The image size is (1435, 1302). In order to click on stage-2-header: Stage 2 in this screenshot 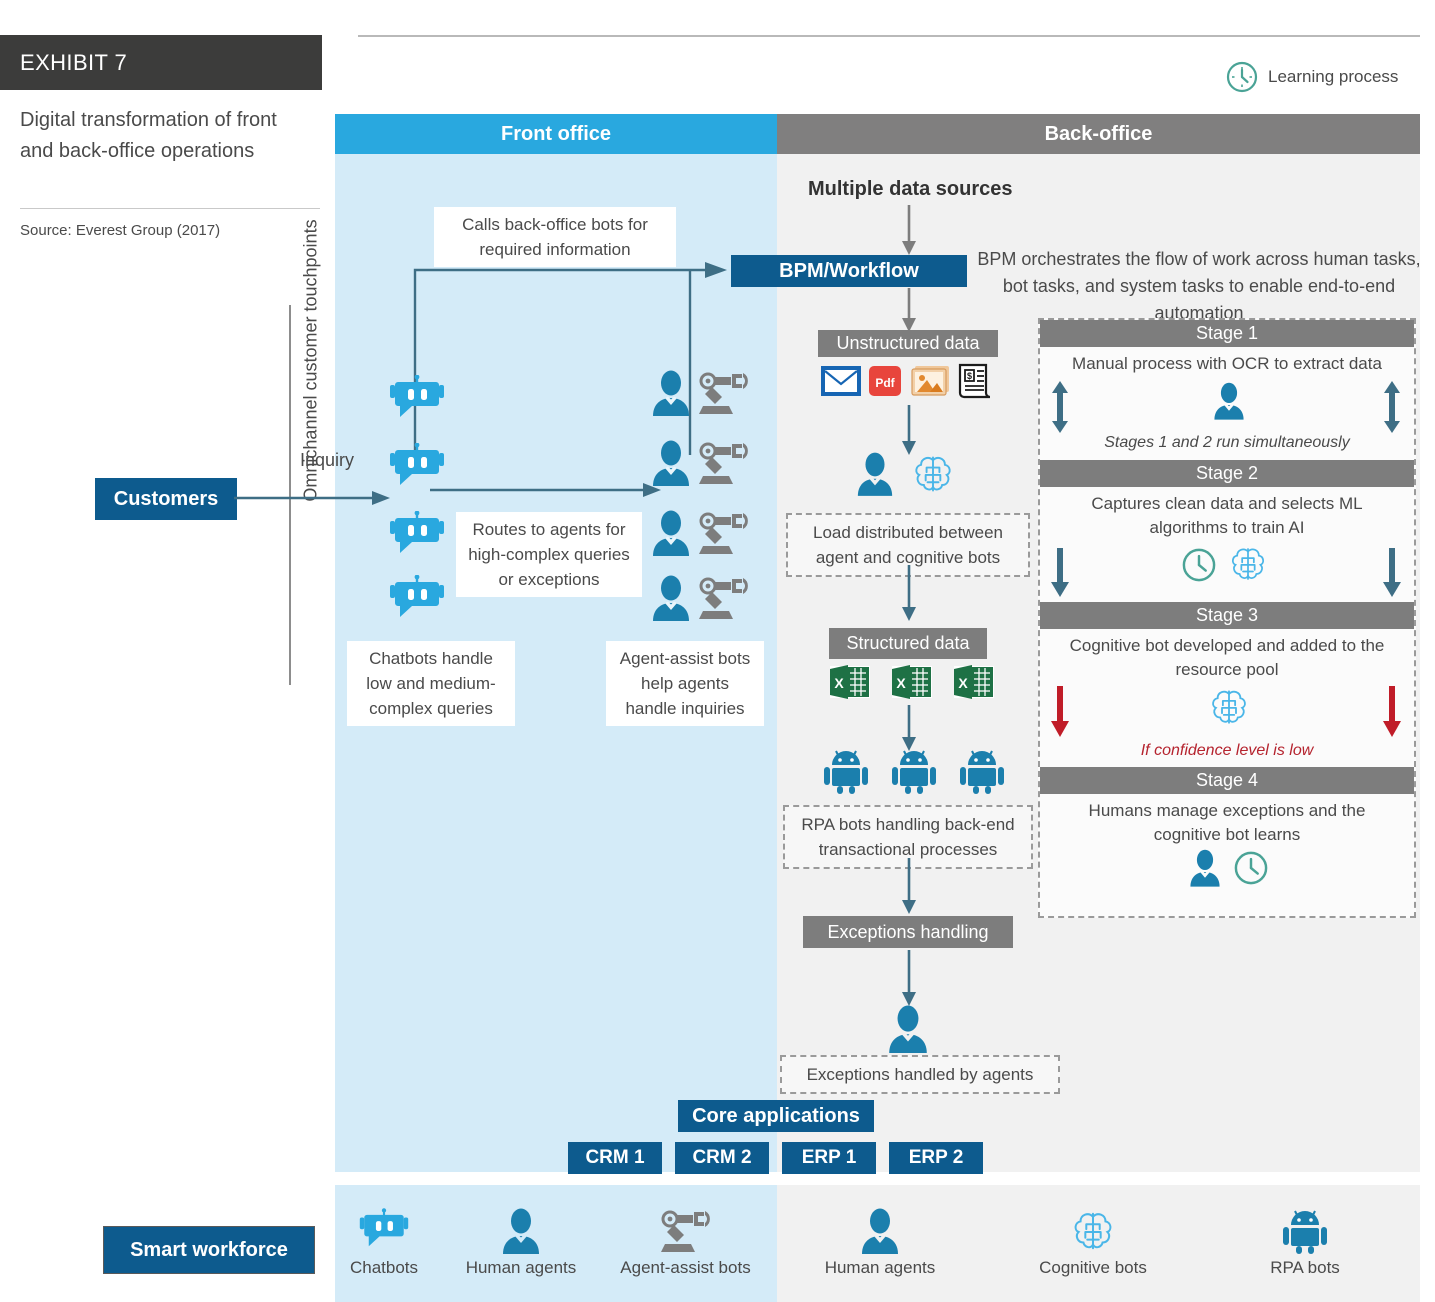, I will do `click(1227, 473)`.